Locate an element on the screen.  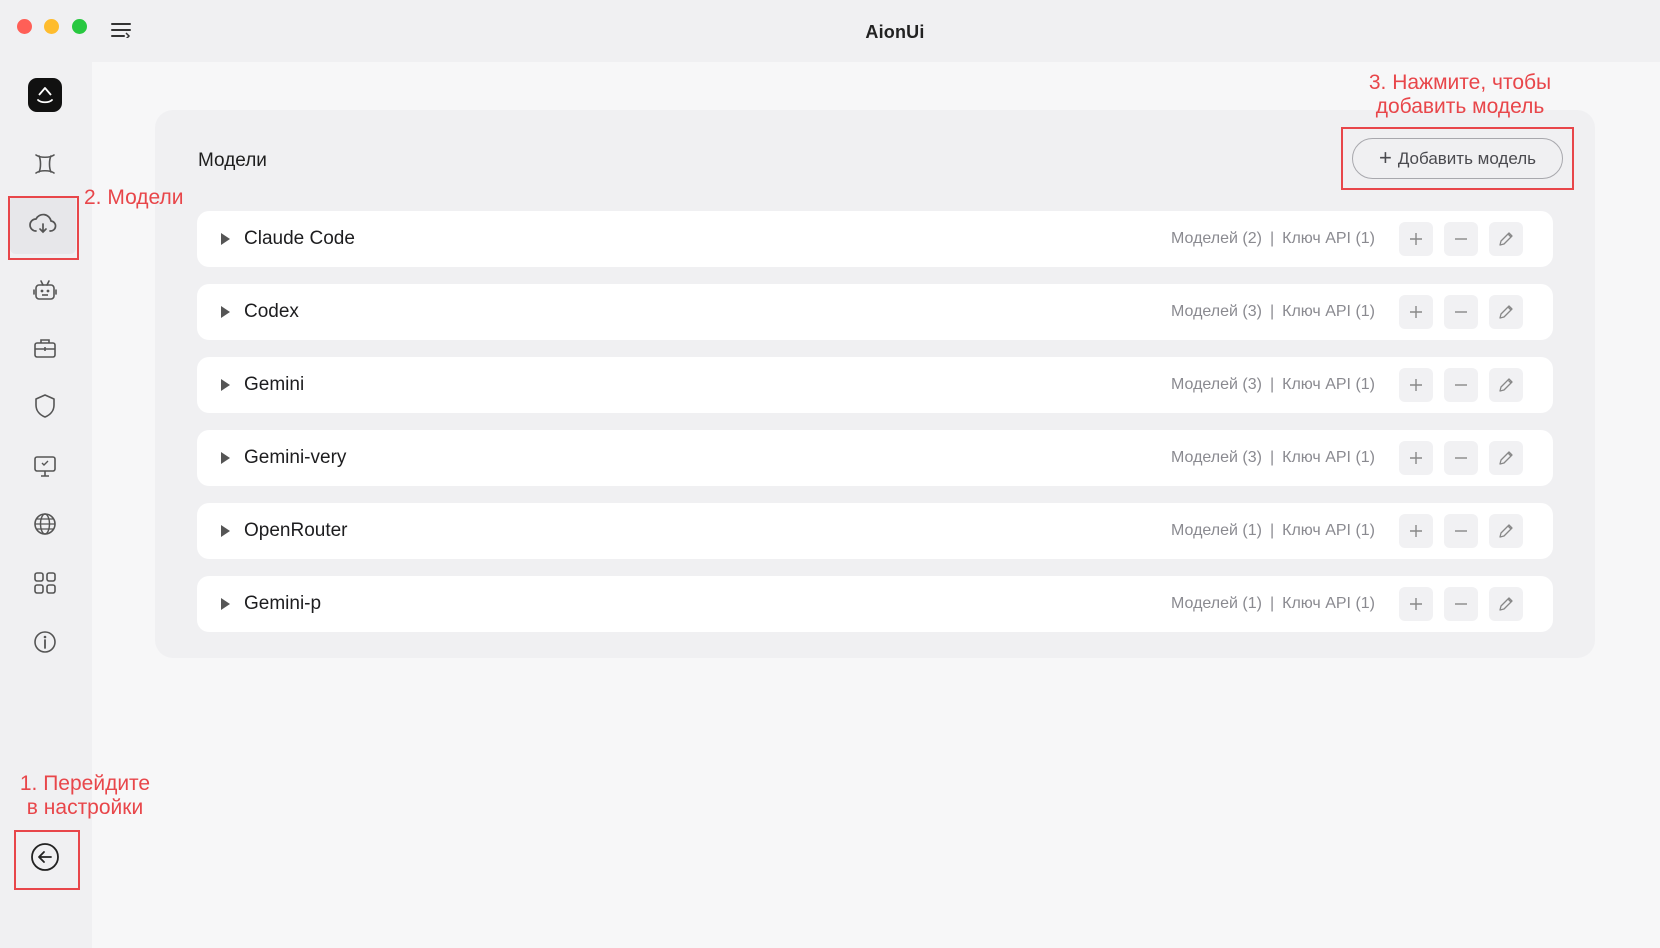
page-title: Модели is located at coordinates (232, 160).